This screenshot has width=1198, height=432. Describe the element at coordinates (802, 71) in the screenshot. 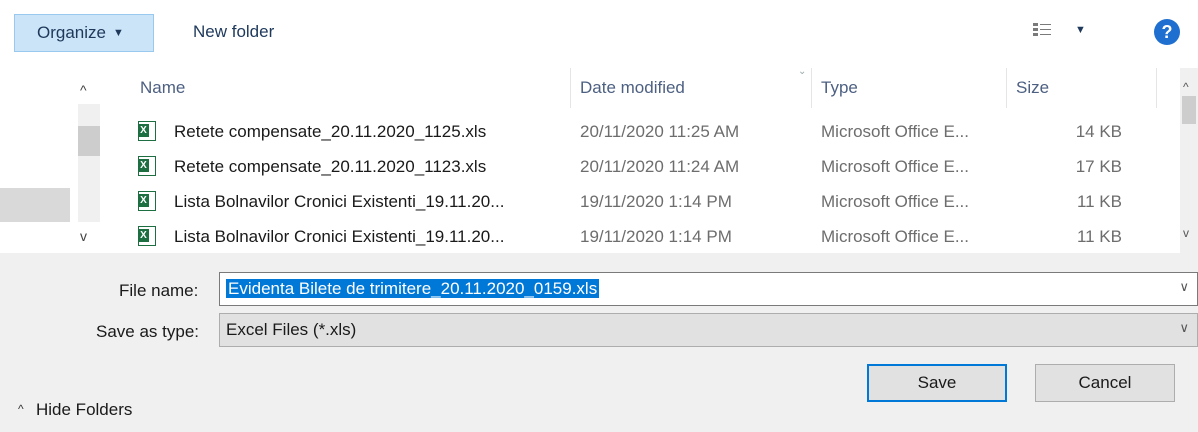

I see `sort-indicator-icon: ⌄` at that location.